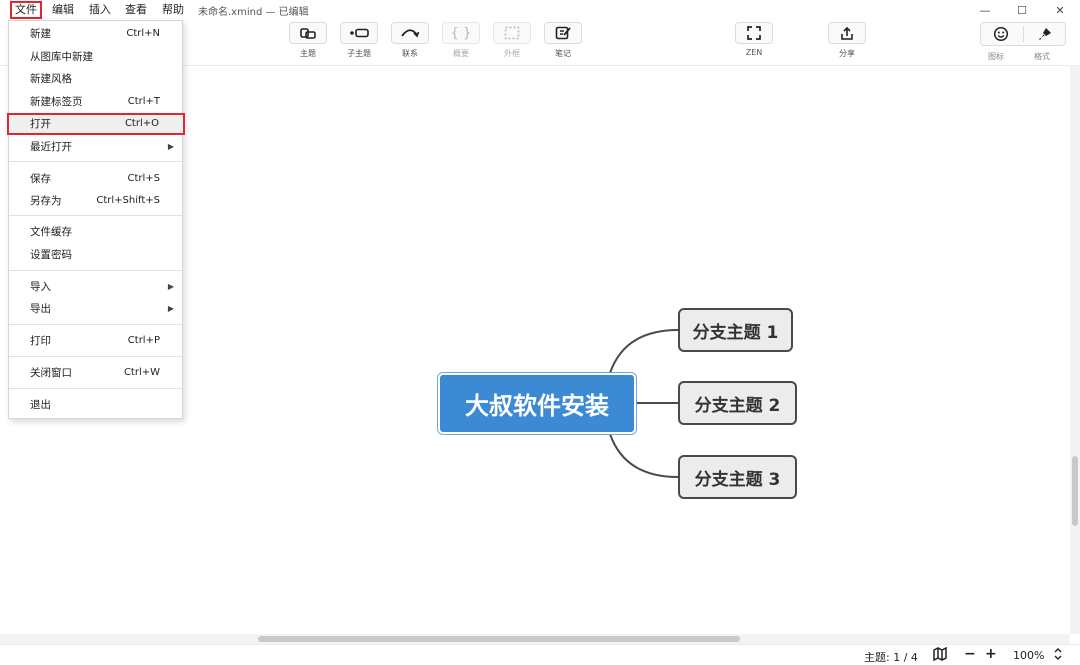  I want to click on horizontal-scrollbar, so click(535, 639).